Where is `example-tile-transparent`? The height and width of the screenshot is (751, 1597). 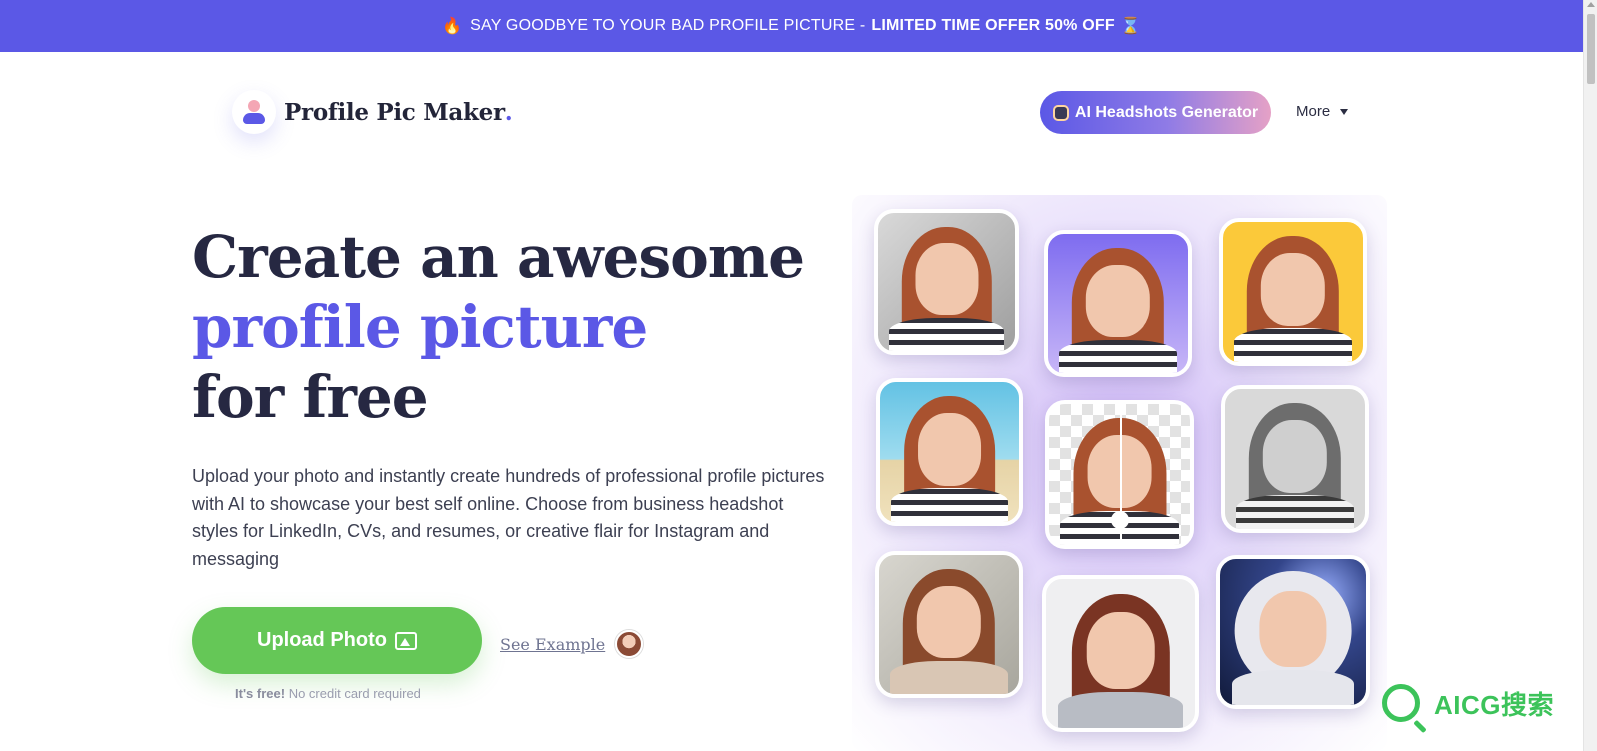
example-tile-transparent is located at coordinates (1119, 474).